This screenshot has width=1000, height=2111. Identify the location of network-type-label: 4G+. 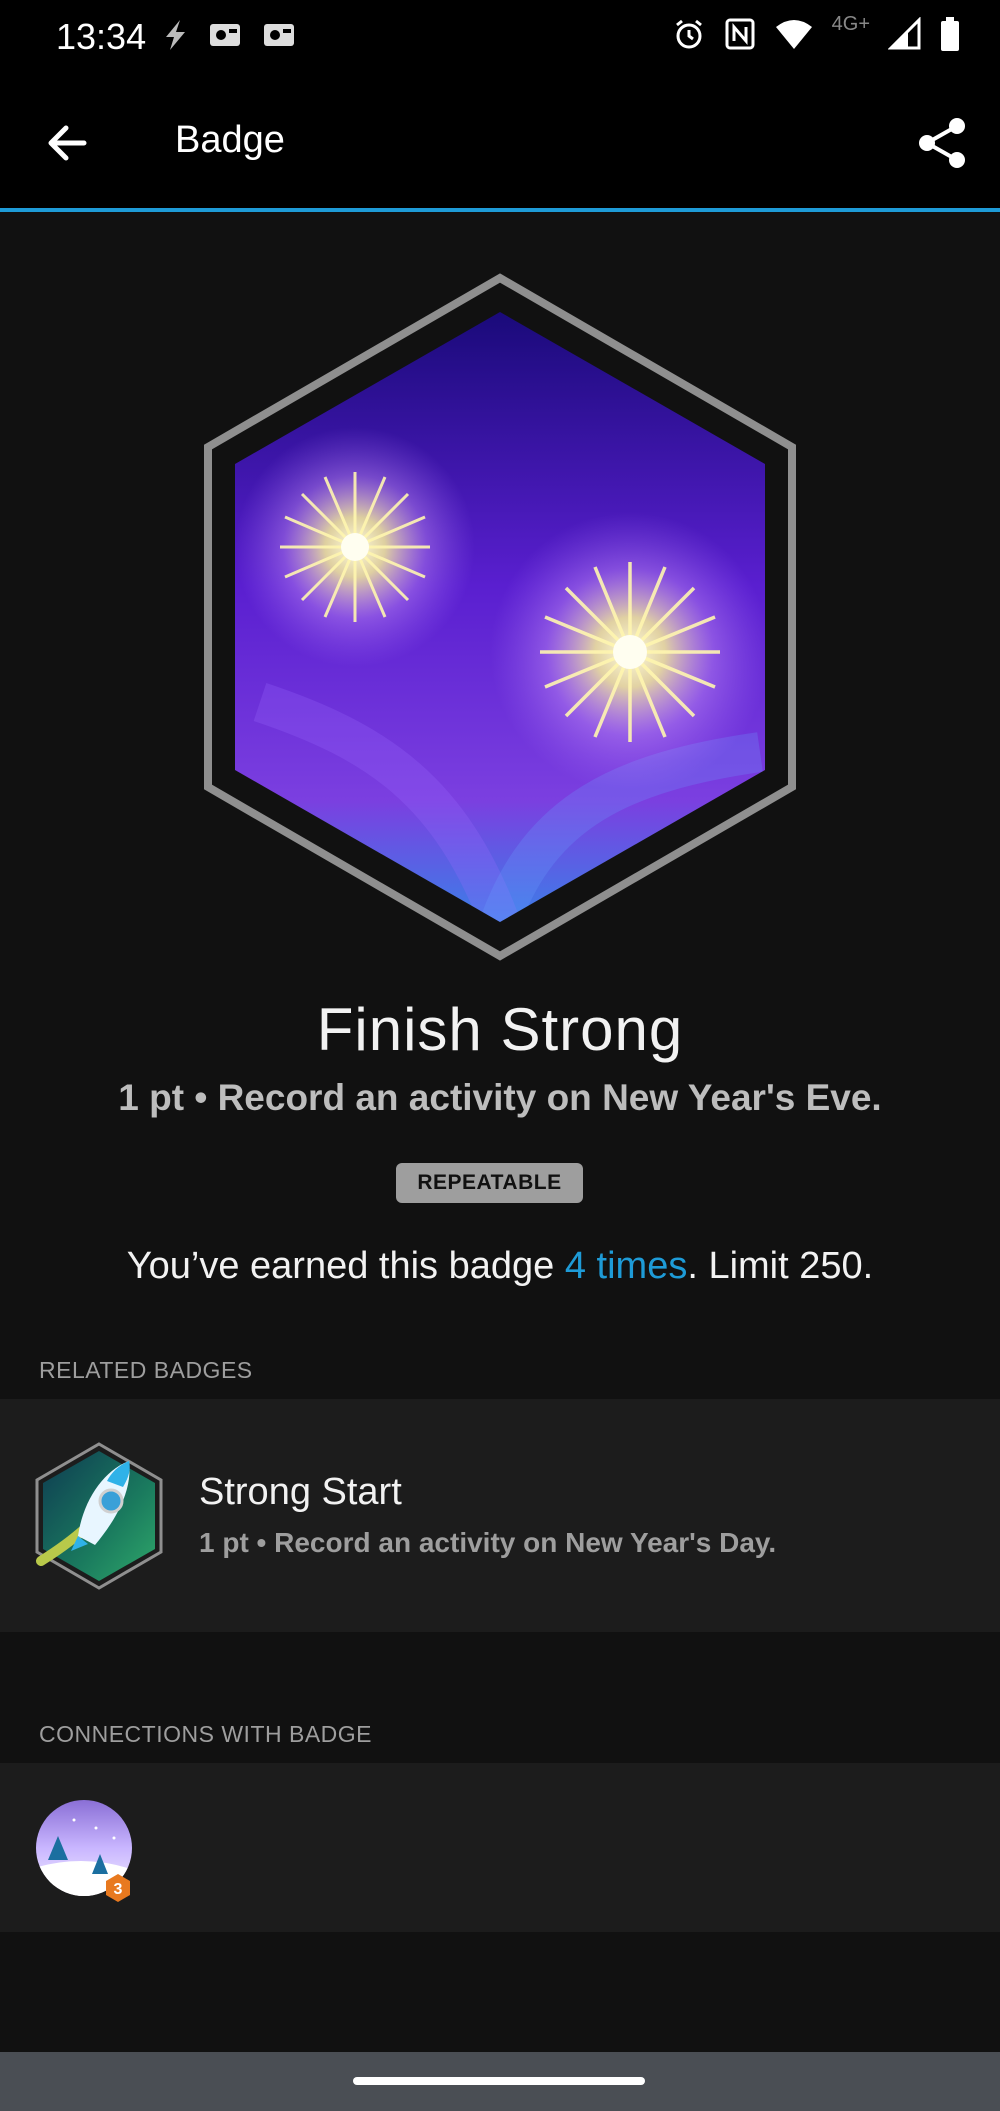
(850, 23).